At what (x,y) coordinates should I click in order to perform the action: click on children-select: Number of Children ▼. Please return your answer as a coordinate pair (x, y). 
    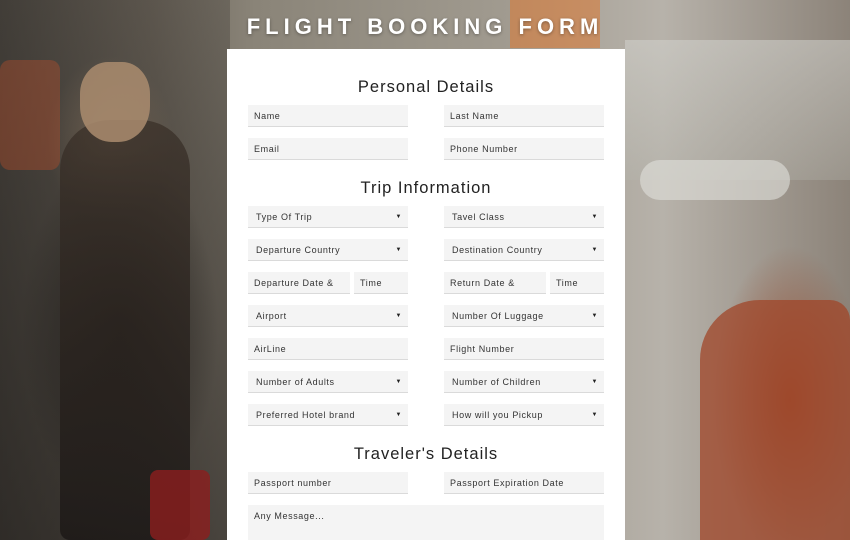
    Looking at the image, I should click on (524, 382).